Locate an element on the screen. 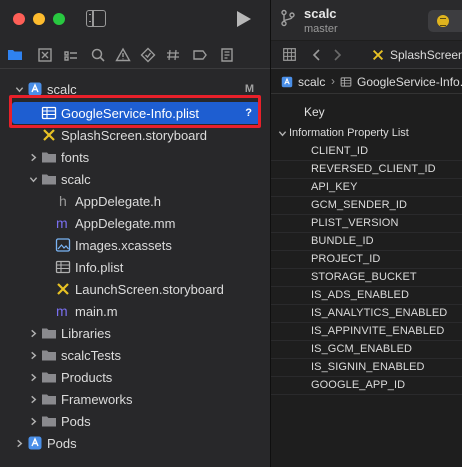 The width and height of the screenshot is (462, 467). tree-item-appdelegate-mm: m AppDelegate.mm is located at coordinates (135, 223).